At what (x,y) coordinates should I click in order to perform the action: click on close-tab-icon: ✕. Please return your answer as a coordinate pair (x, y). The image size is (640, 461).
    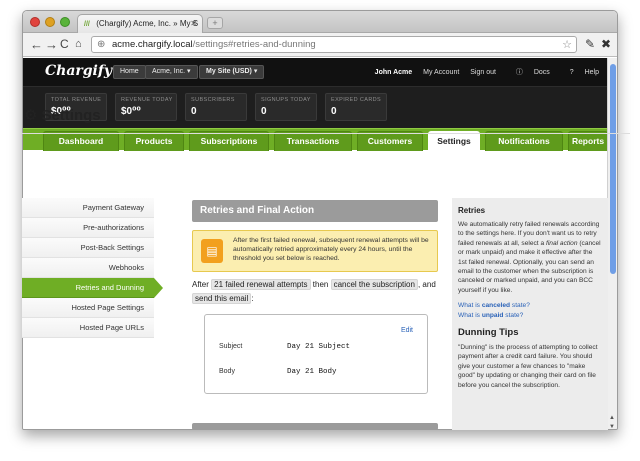
    Looking at the image, I should click on (193, 23).